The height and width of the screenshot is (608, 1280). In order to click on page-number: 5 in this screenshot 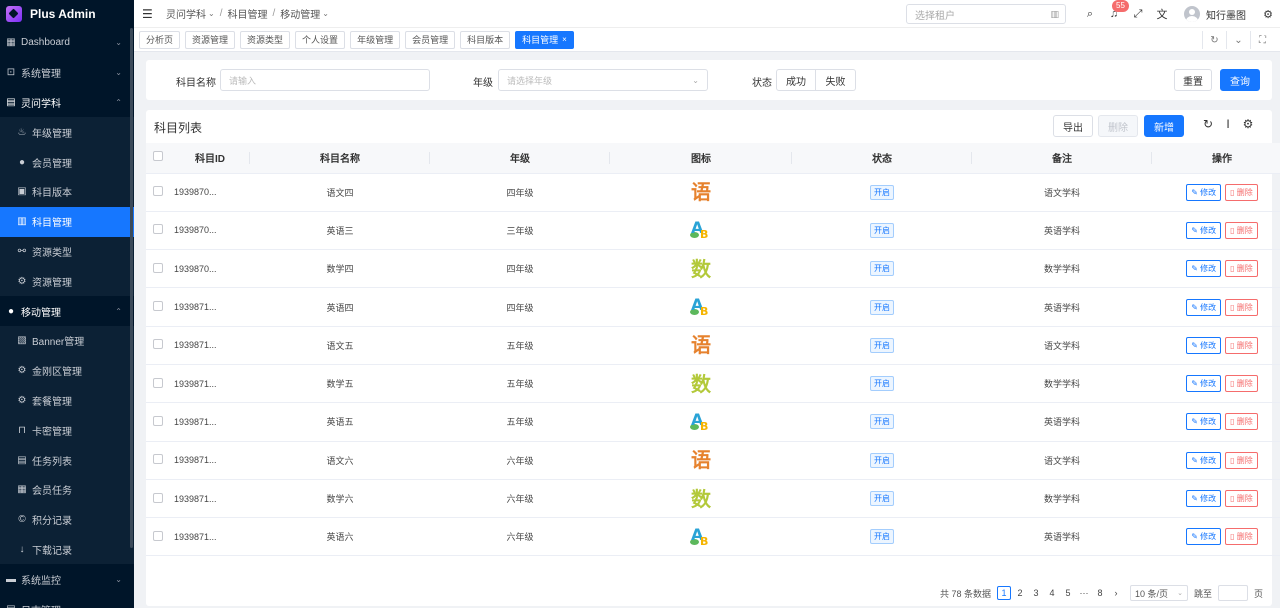, I will do `click(1068, 593)`.